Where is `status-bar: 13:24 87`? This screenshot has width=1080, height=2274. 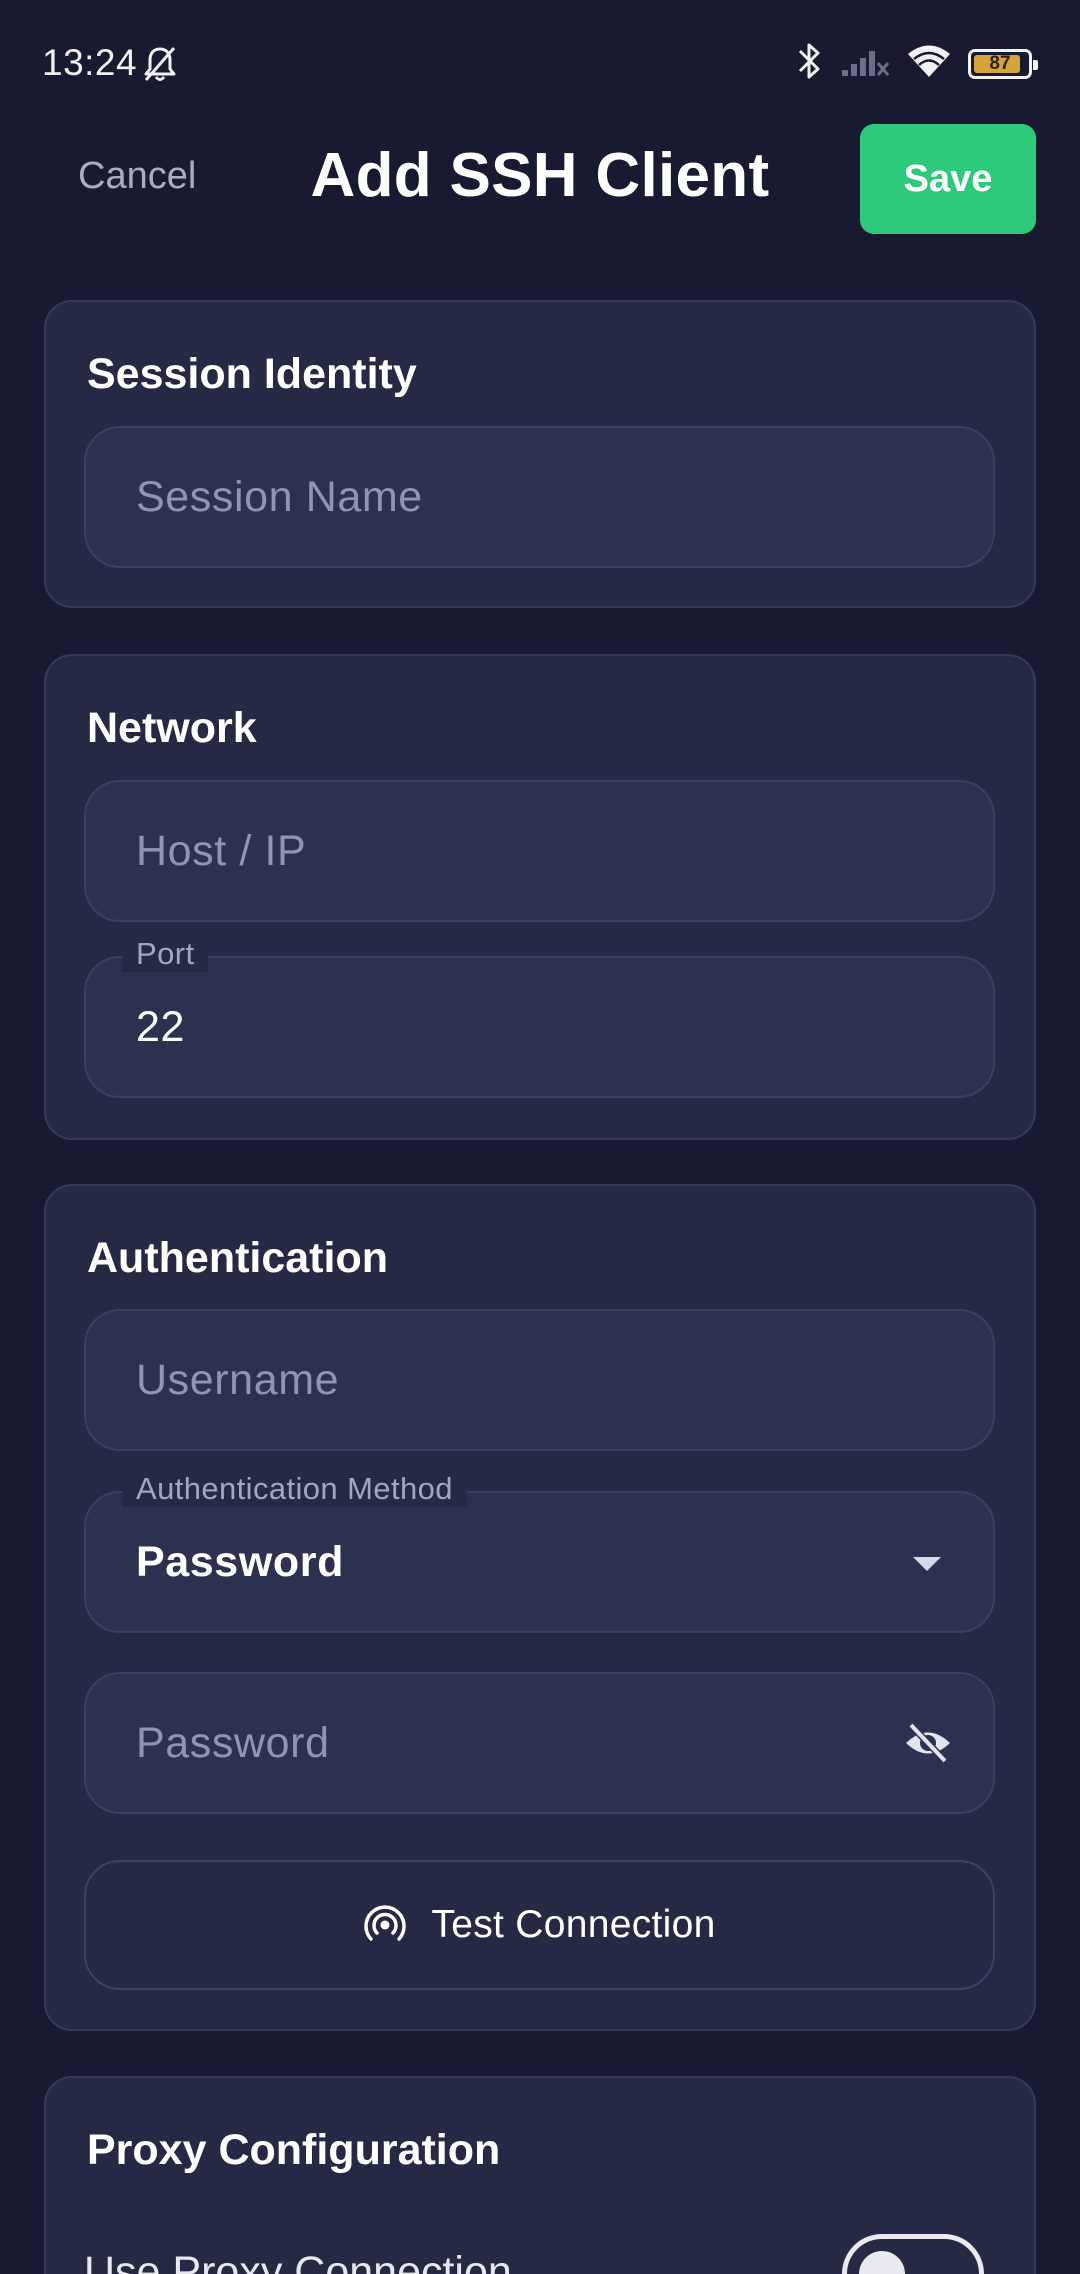 status-bar: 13:24 87 is located at coordinates (540, 60).